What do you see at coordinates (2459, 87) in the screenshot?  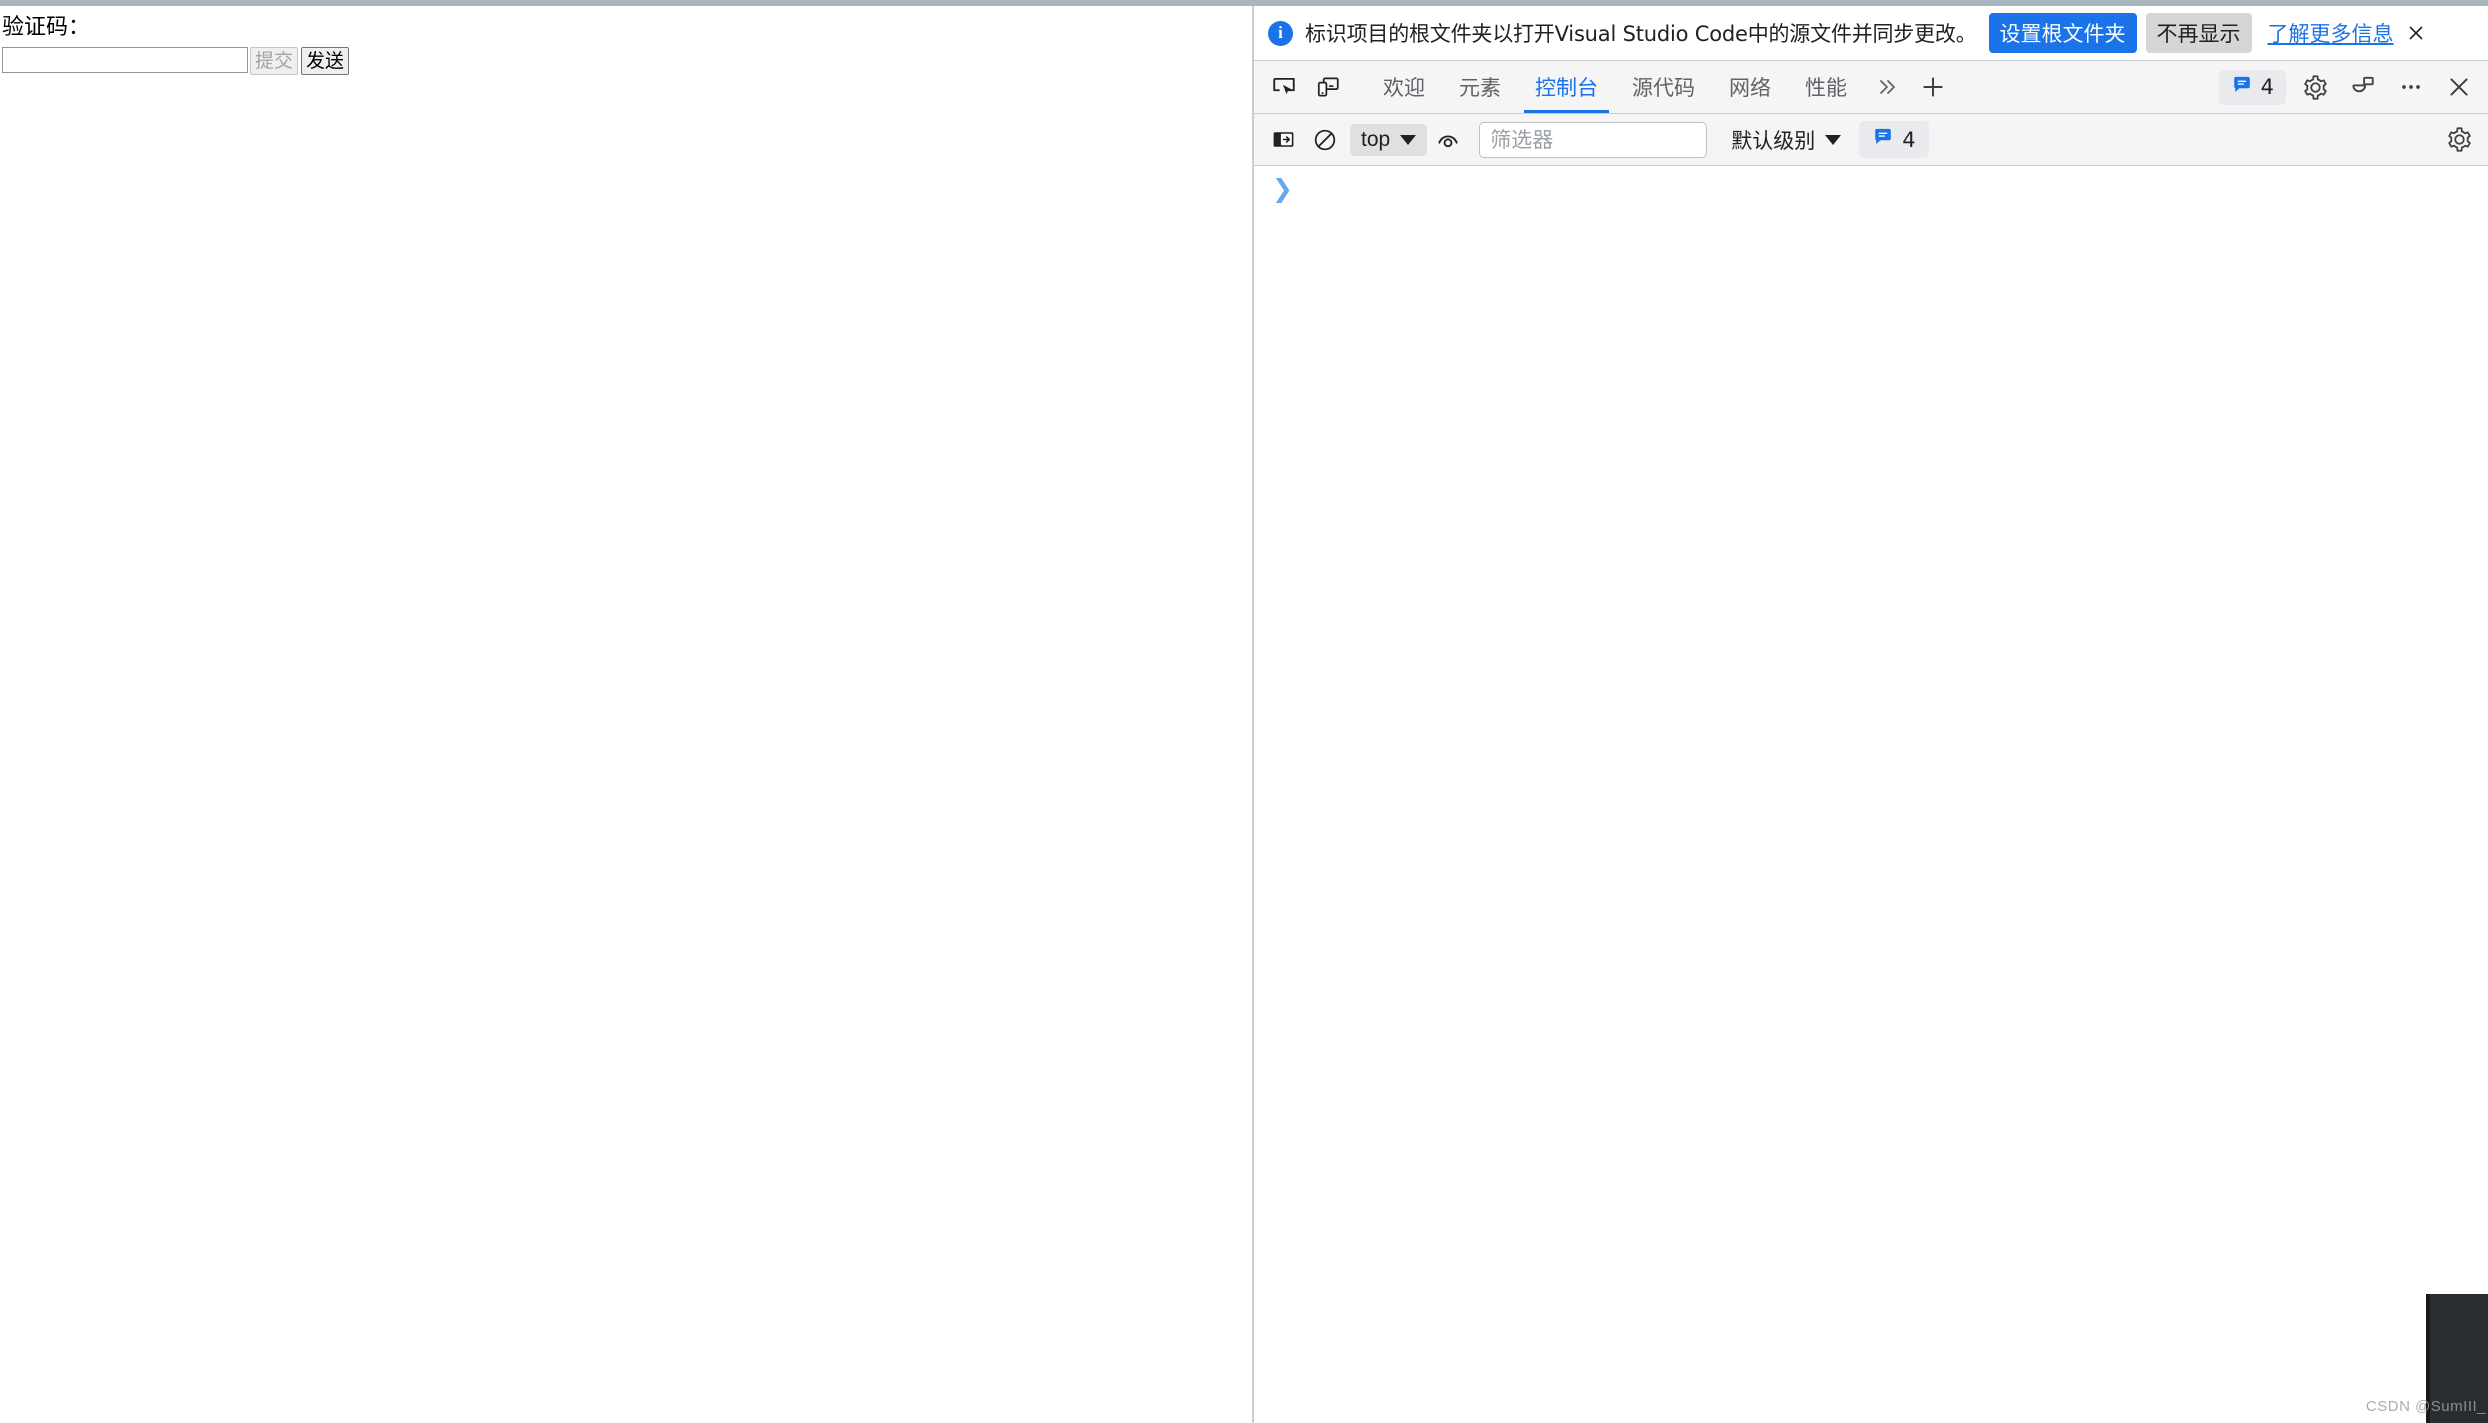 I see `close-devtools-icon` at bounding box center [2459, 87].